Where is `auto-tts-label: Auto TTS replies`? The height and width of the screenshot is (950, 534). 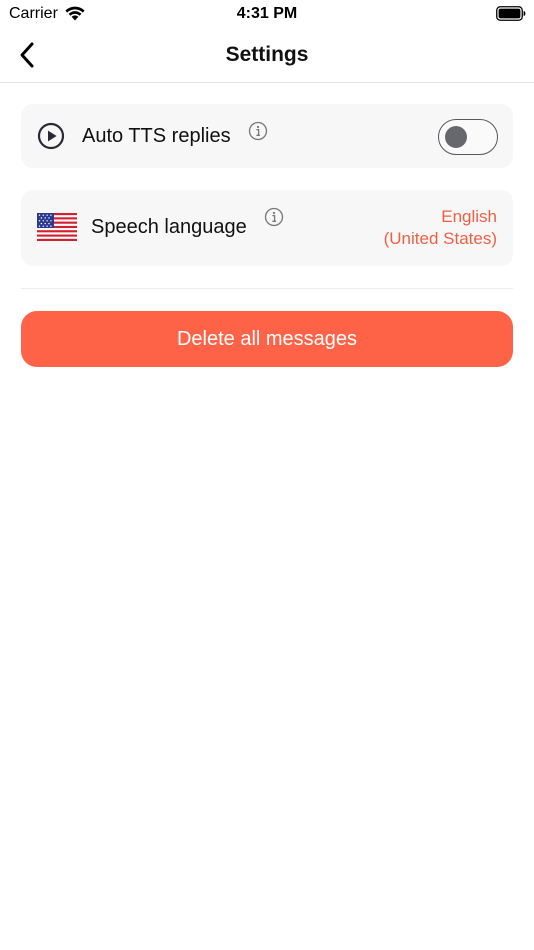 auto-tts-label: Auto TTS replies is located at coordinates (156, 136).